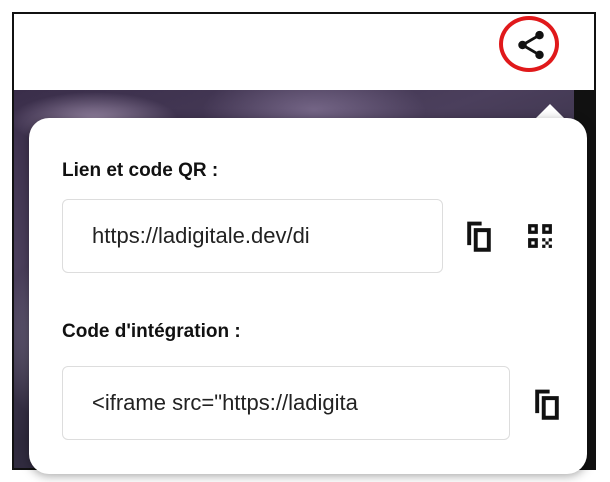 This screenshot has width=610, height=482. What do you see at coordinates (225, 402) in the screenshot?
I see `embed-code-text: <iframe src="https://ladigita` at bounding box center [225, 402].